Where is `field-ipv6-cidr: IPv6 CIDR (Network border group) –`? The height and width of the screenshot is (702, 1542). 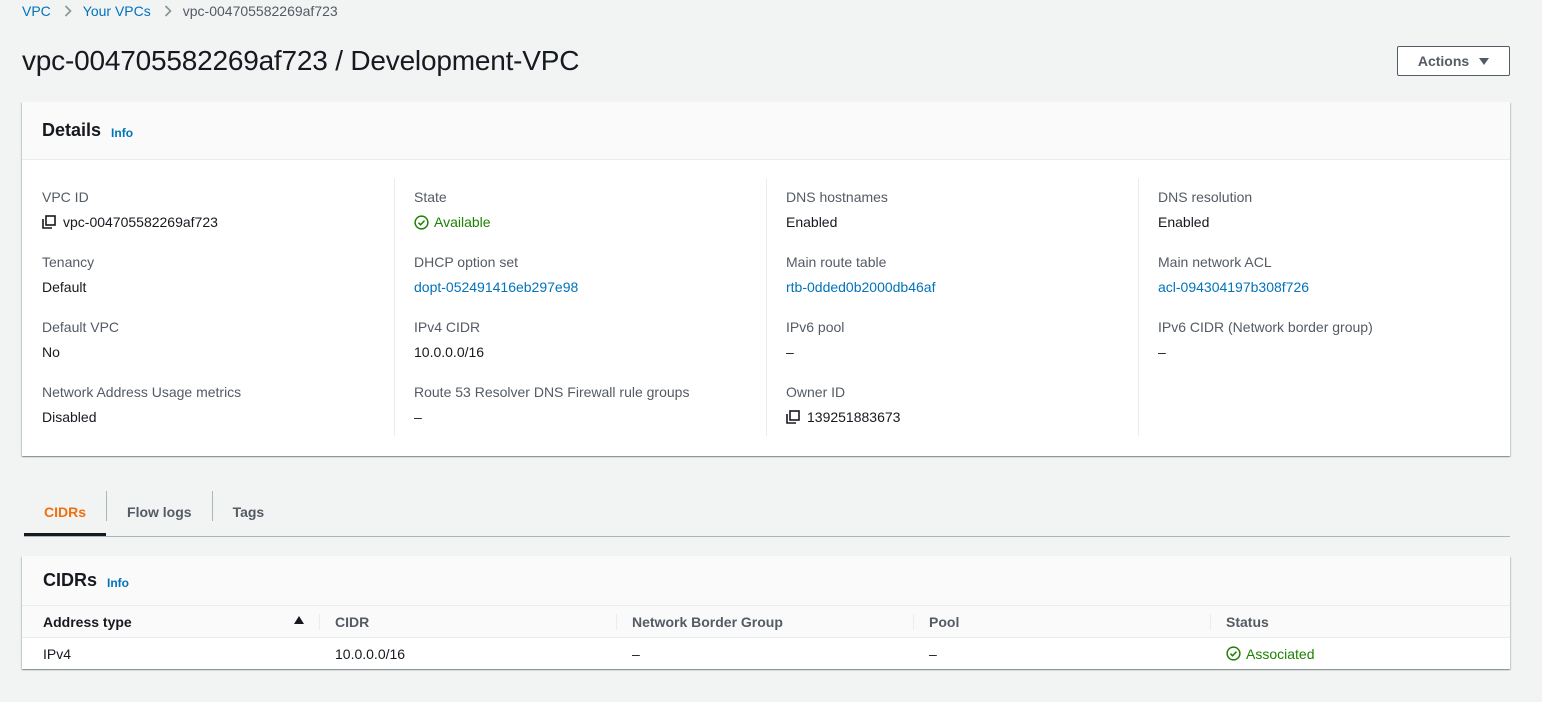 field-ipv6-cidr: IPv6 CIDR (Network border group) – is located at coordinates (1324, 350).